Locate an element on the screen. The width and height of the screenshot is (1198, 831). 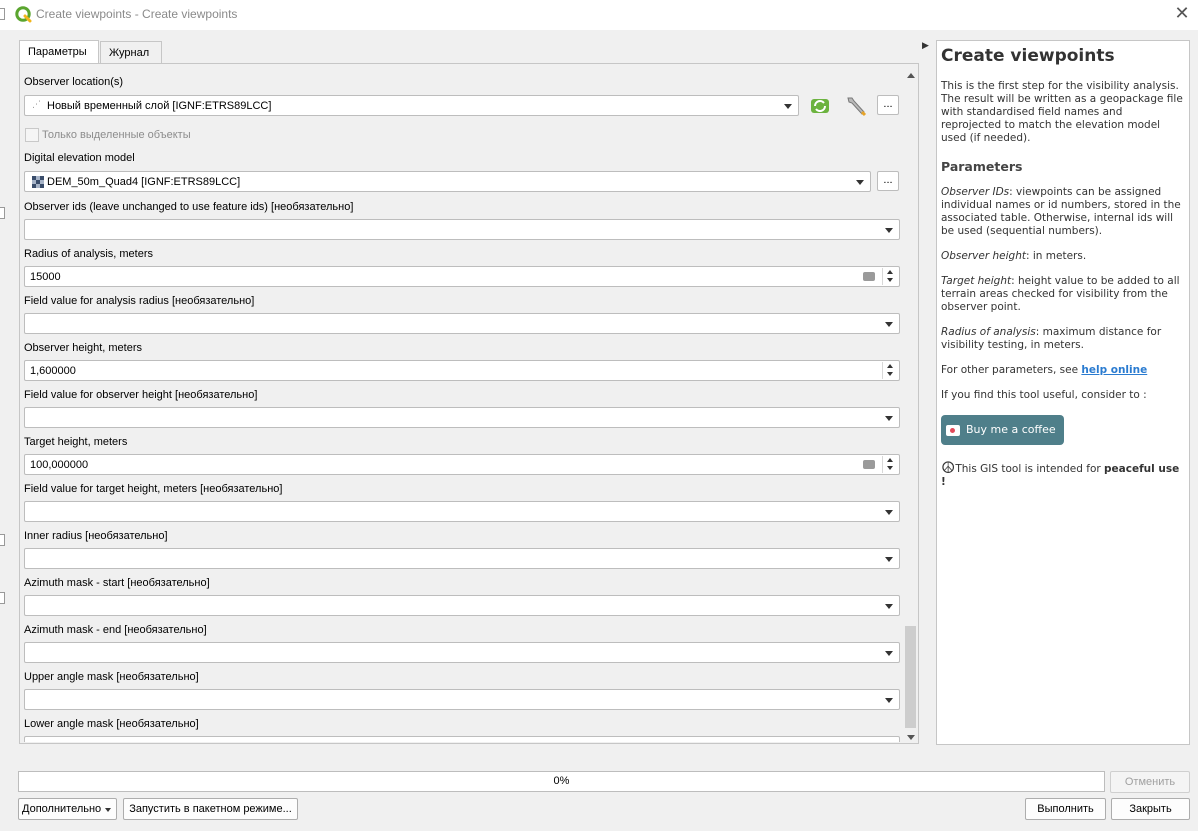
help-observer-height: Observer height: in meters. is located at coordinates (1014, 256).